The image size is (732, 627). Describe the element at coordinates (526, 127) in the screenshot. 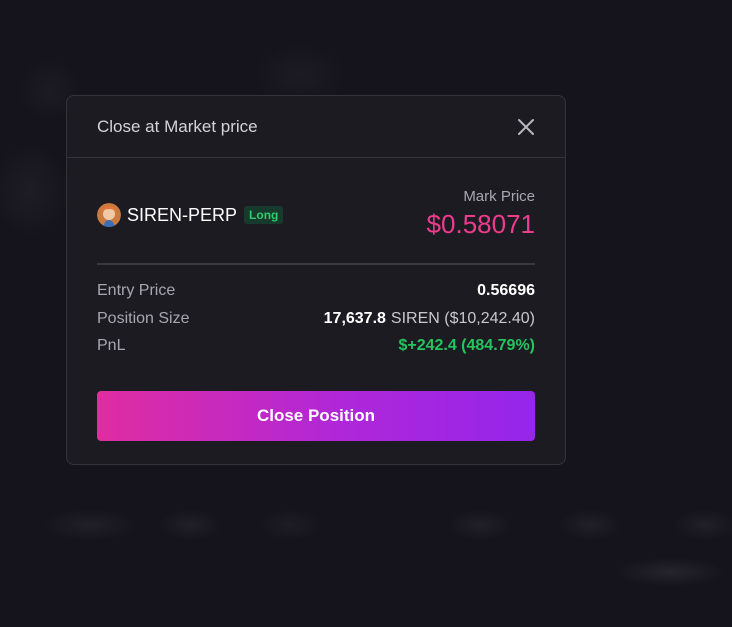

I see `close-icon` at that location.